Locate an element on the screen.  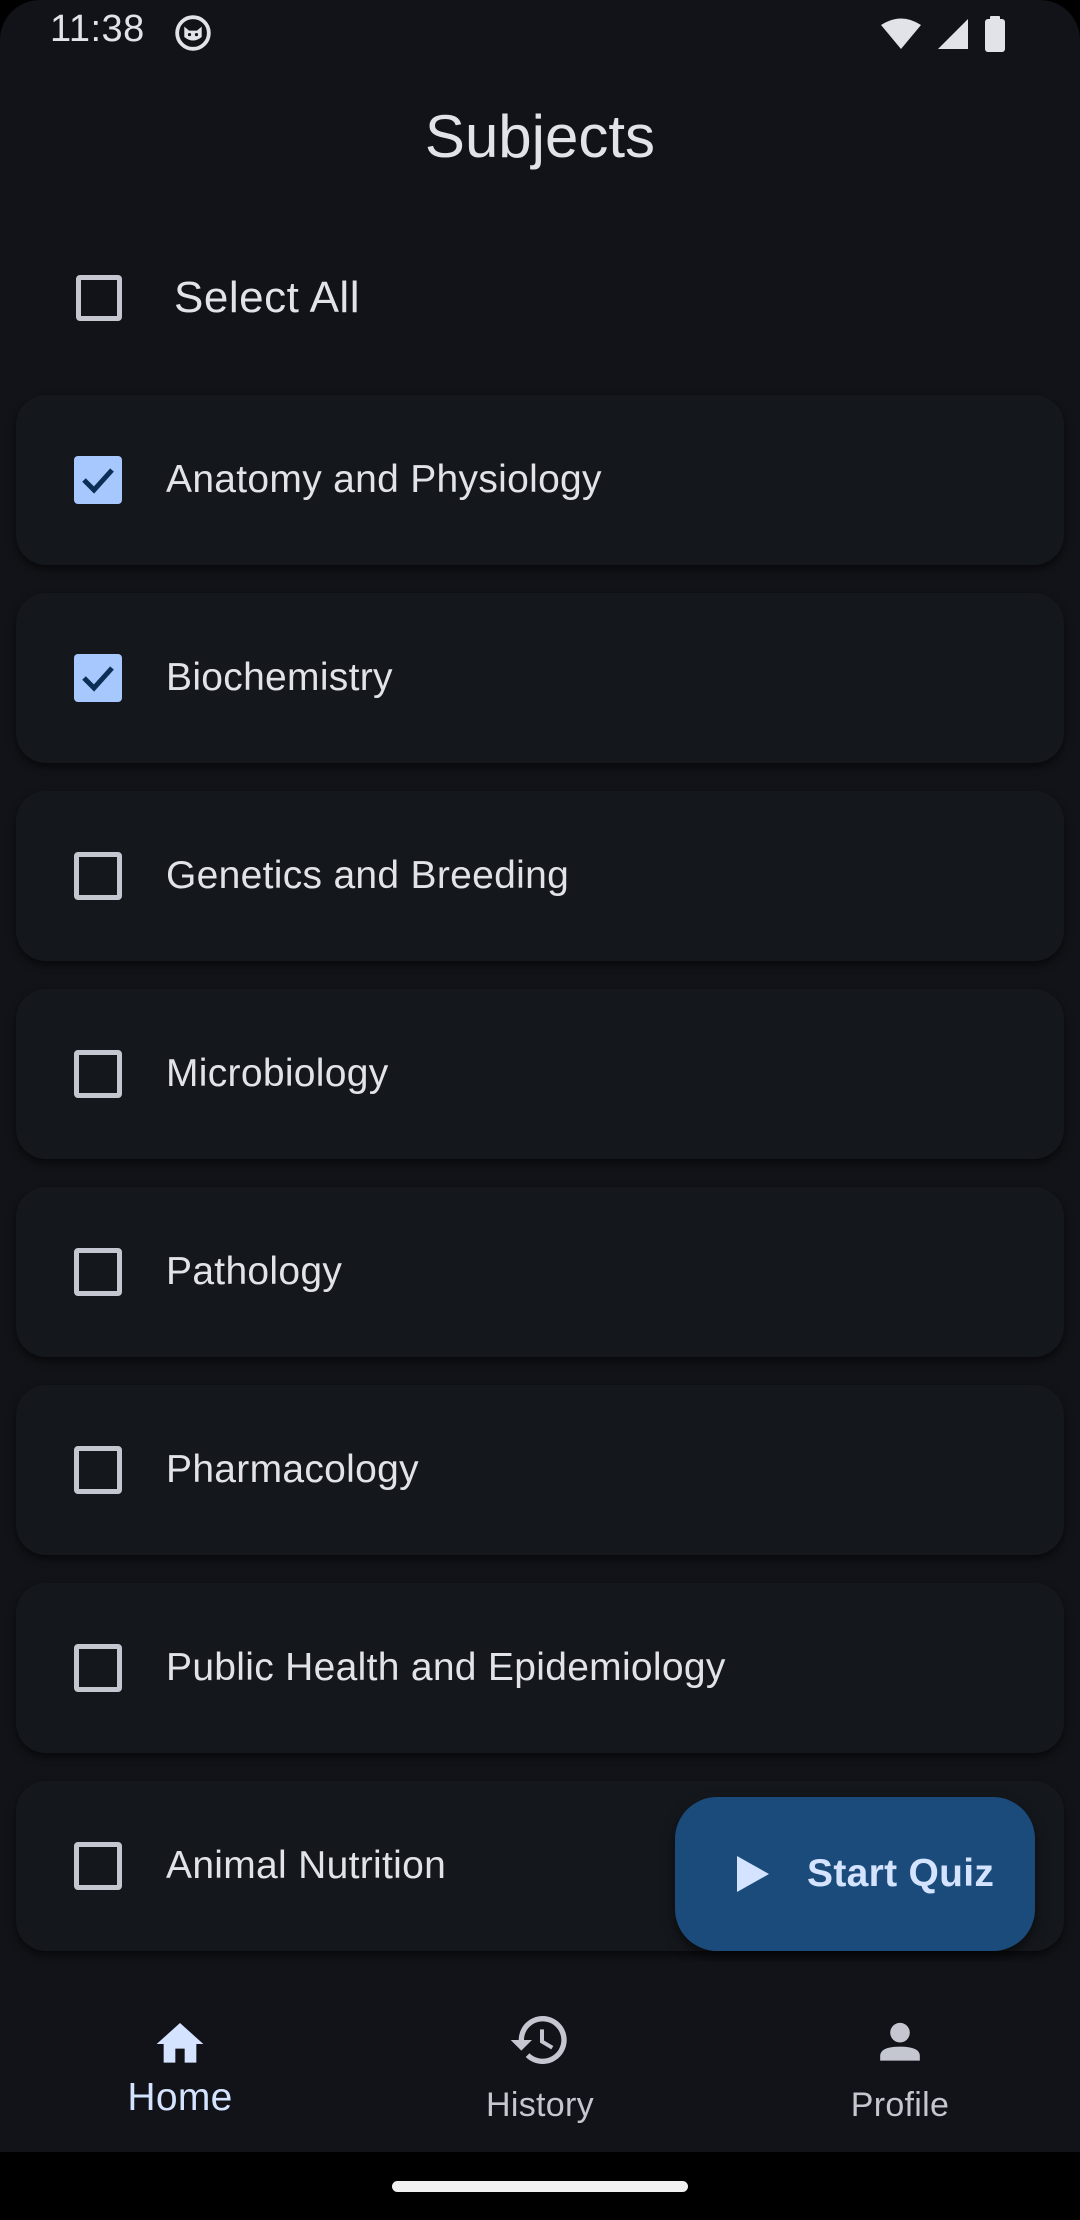
play-icon is located at coordinates (753, 1874).